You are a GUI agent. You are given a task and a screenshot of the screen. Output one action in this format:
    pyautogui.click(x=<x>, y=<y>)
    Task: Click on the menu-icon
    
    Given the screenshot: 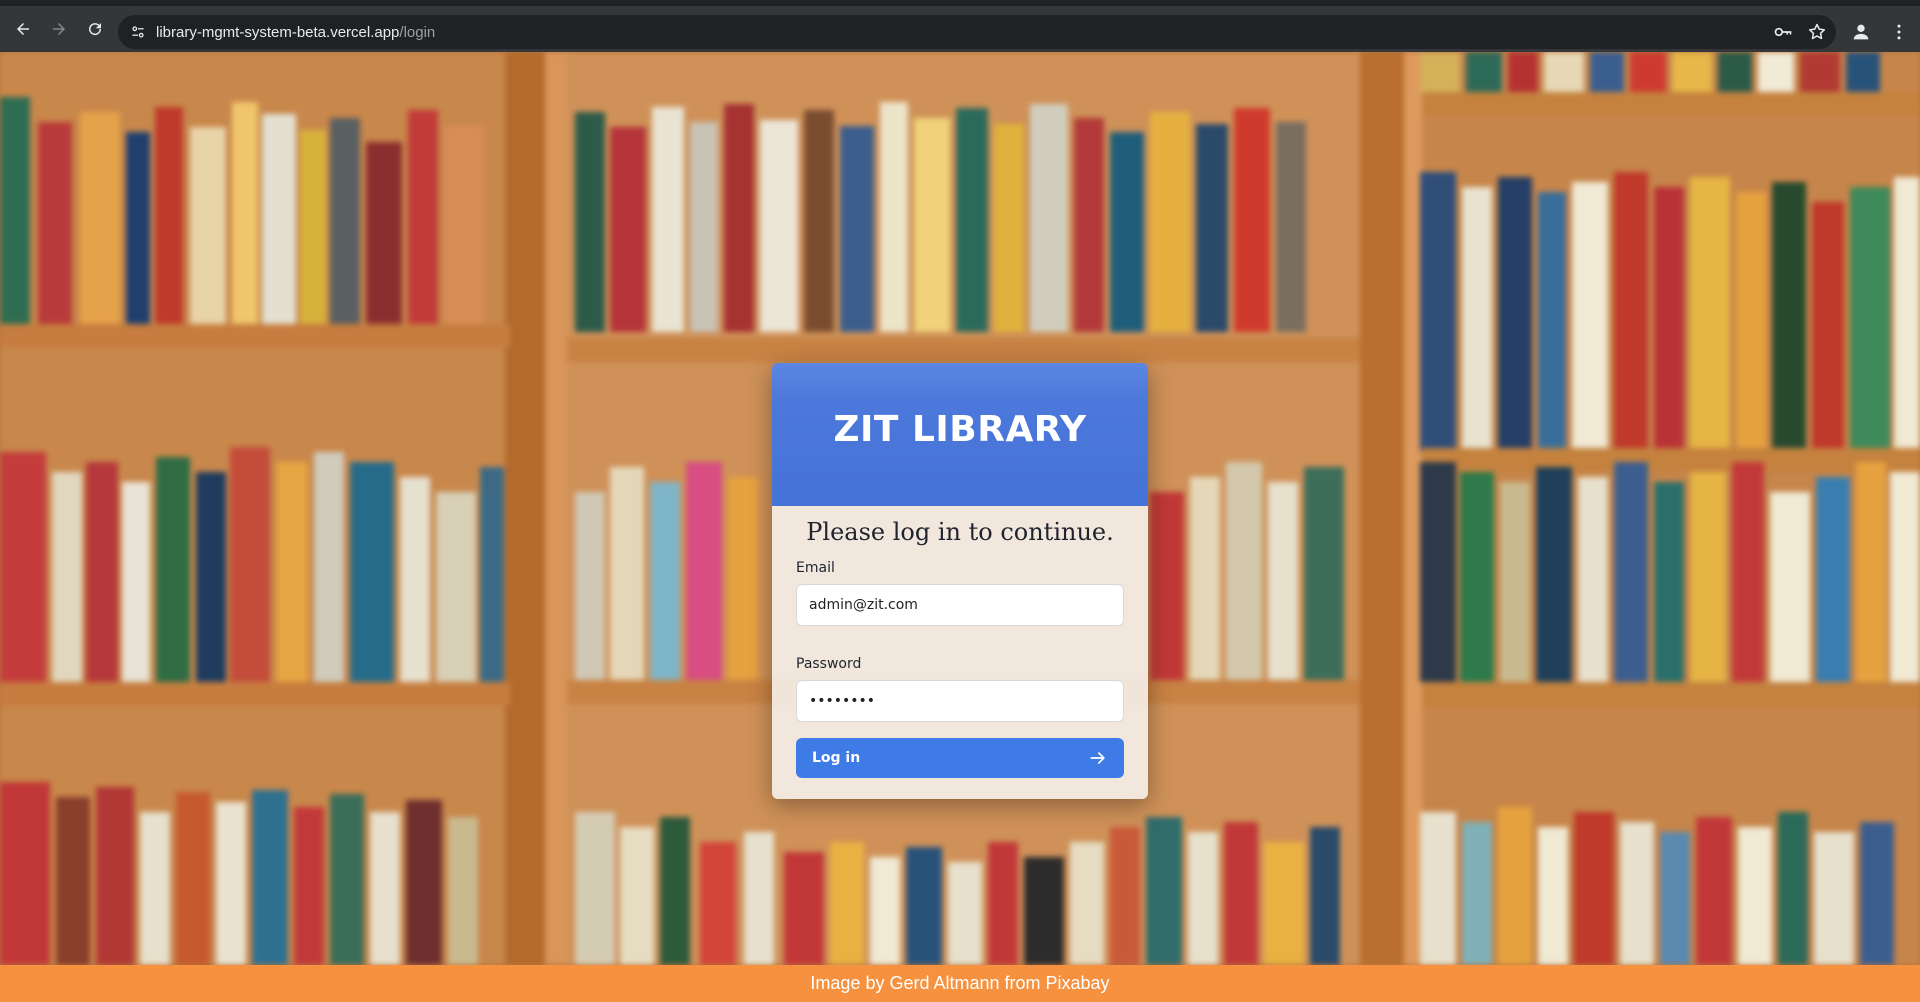 What is the action you would take?
    pyautogui.click(x=1899, y=32)
    